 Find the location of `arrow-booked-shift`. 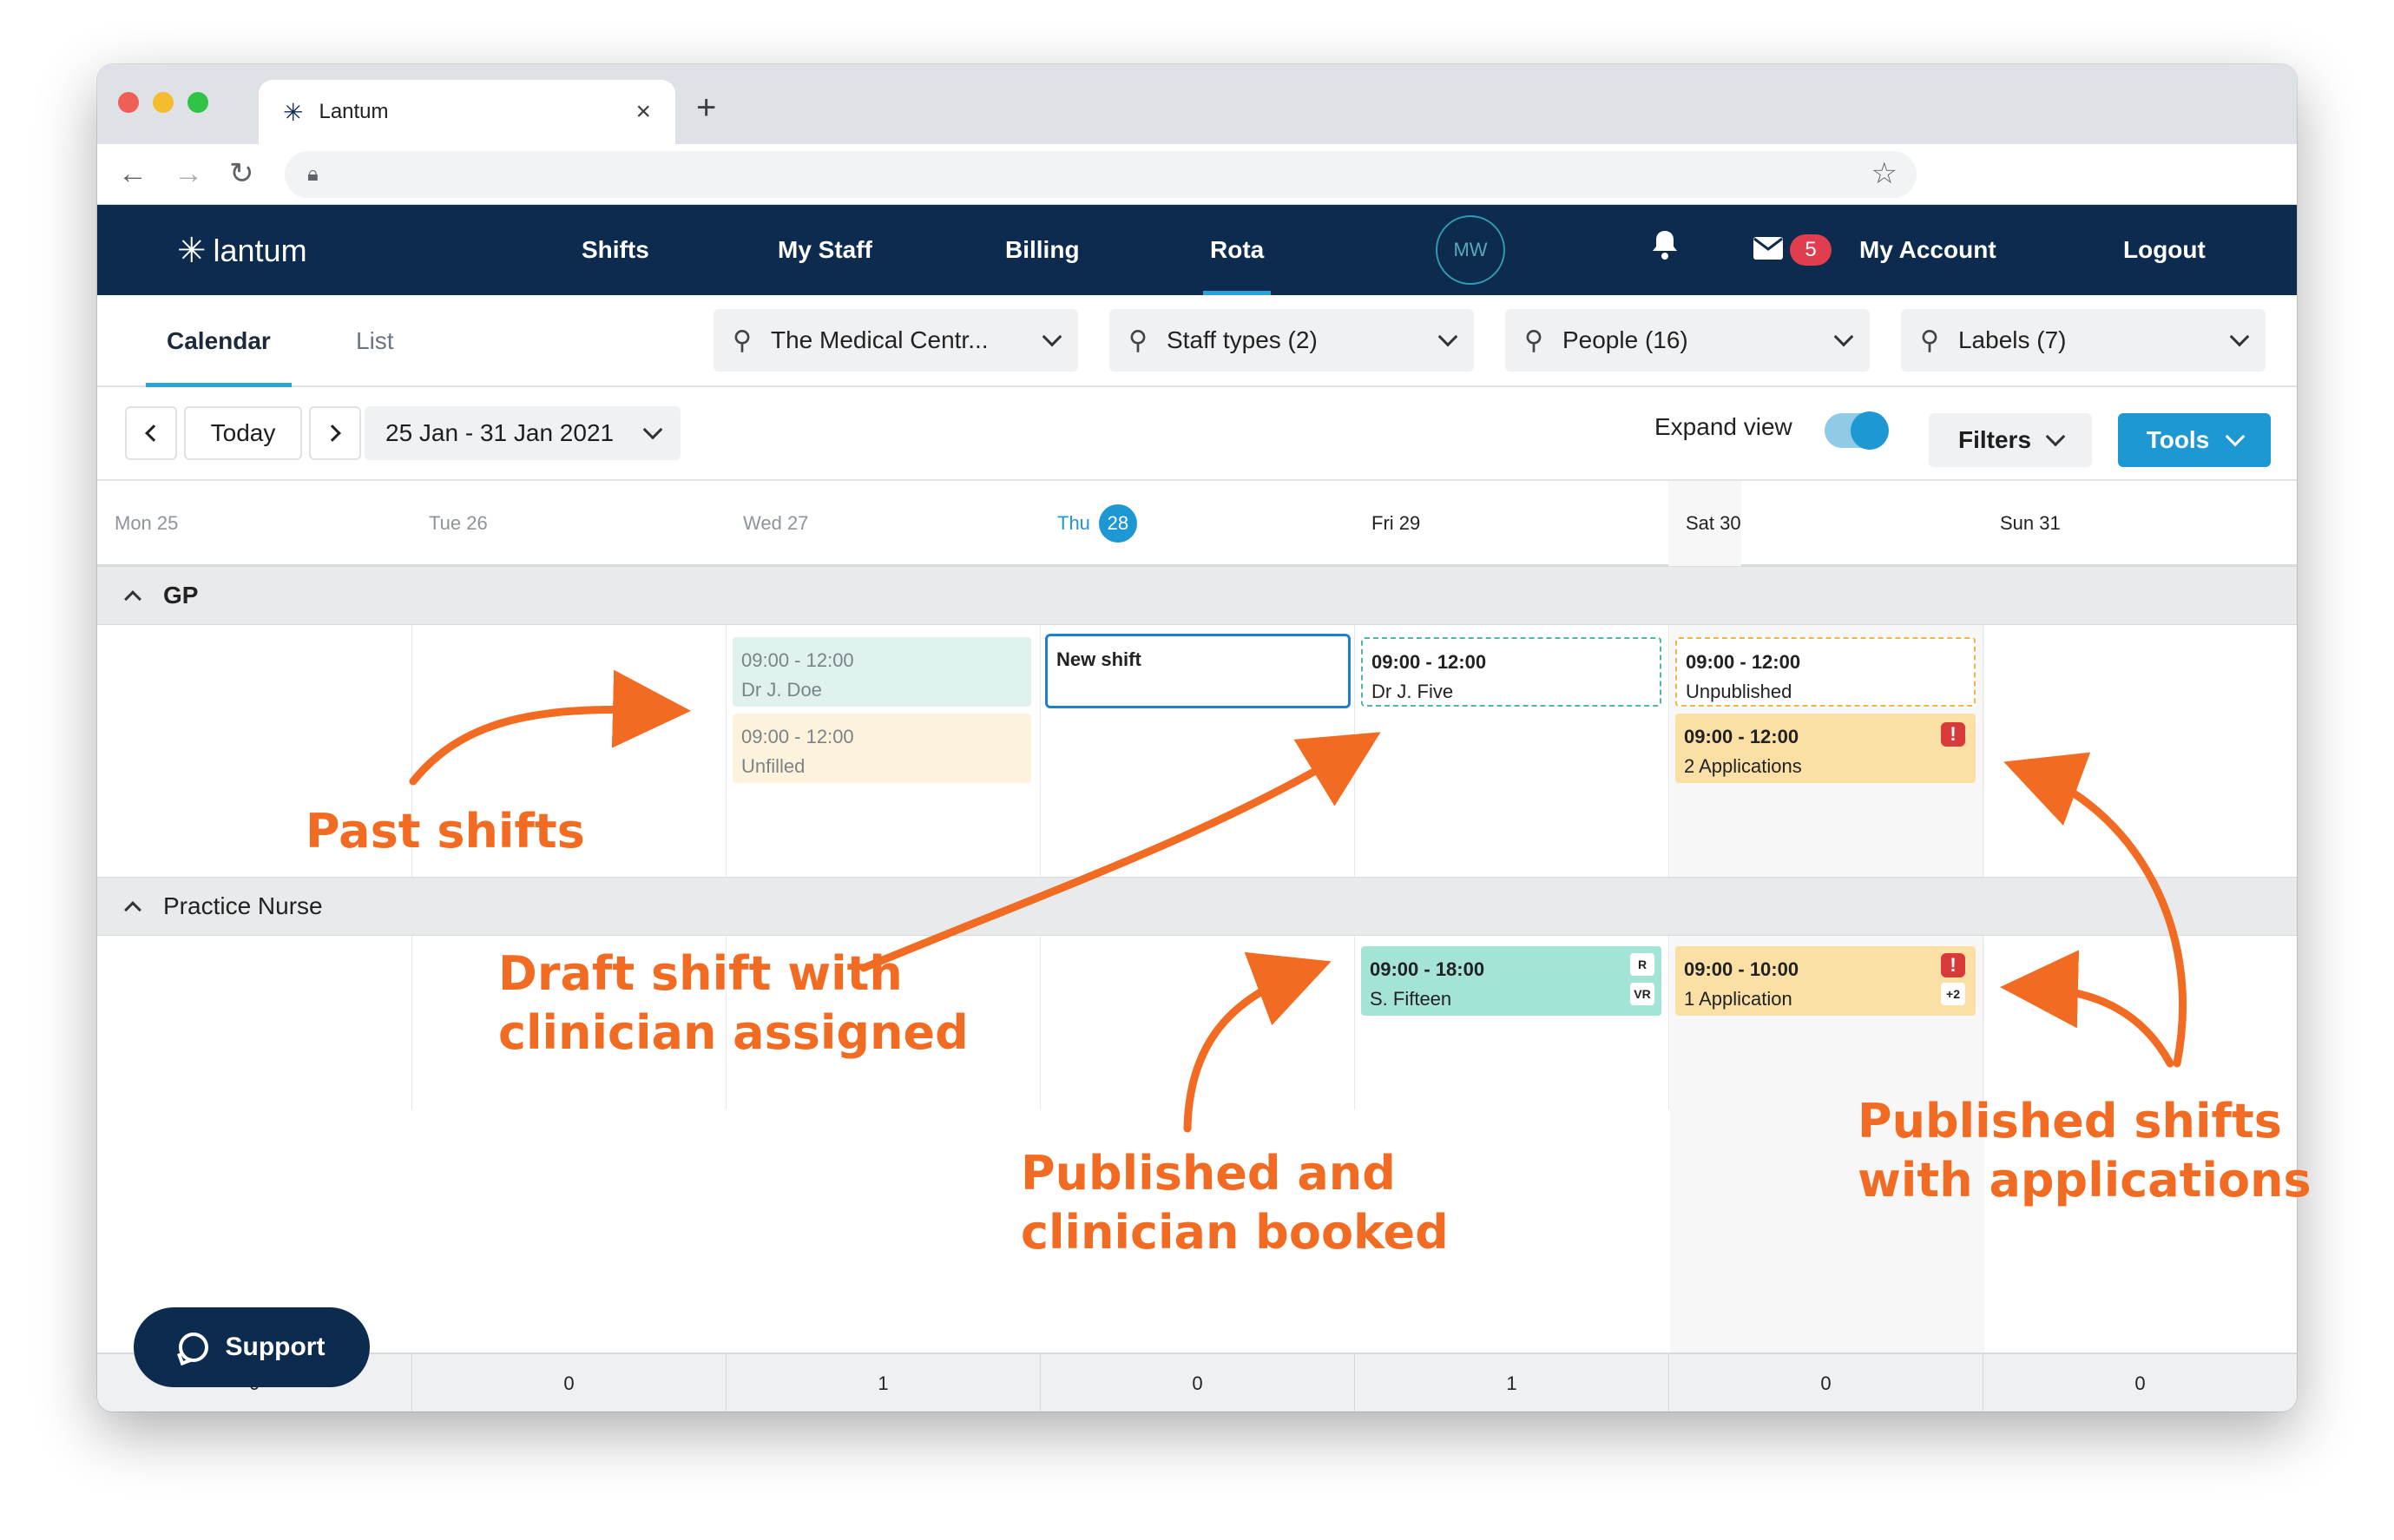

arrow-booked-shift is located at coordinates (1258, 1042).